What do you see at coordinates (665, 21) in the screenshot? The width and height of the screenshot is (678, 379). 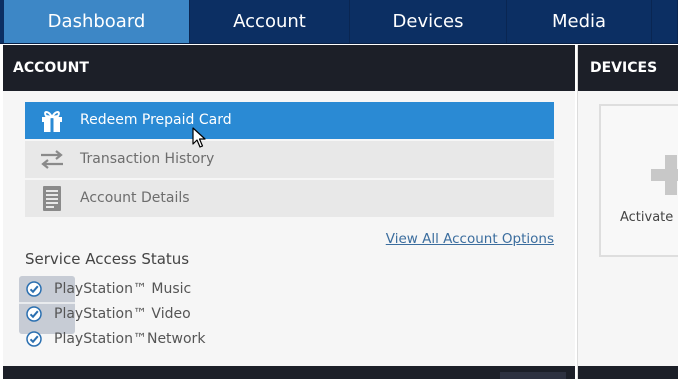 I see `tab-overflow` at bounding box center [665, 21].